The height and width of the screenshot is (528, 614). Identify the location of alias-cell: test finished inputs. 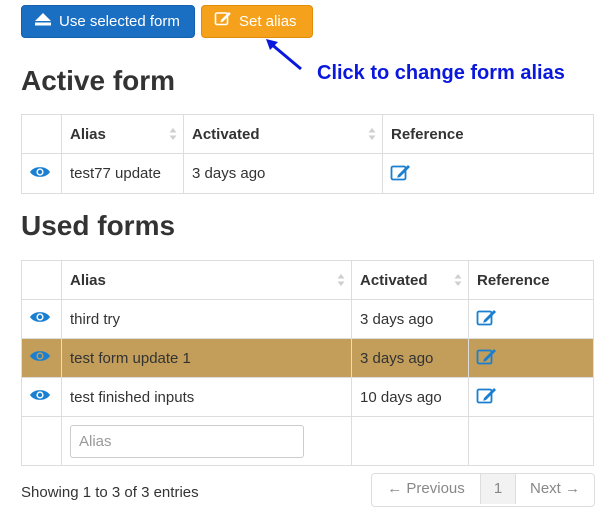
(206, 397).